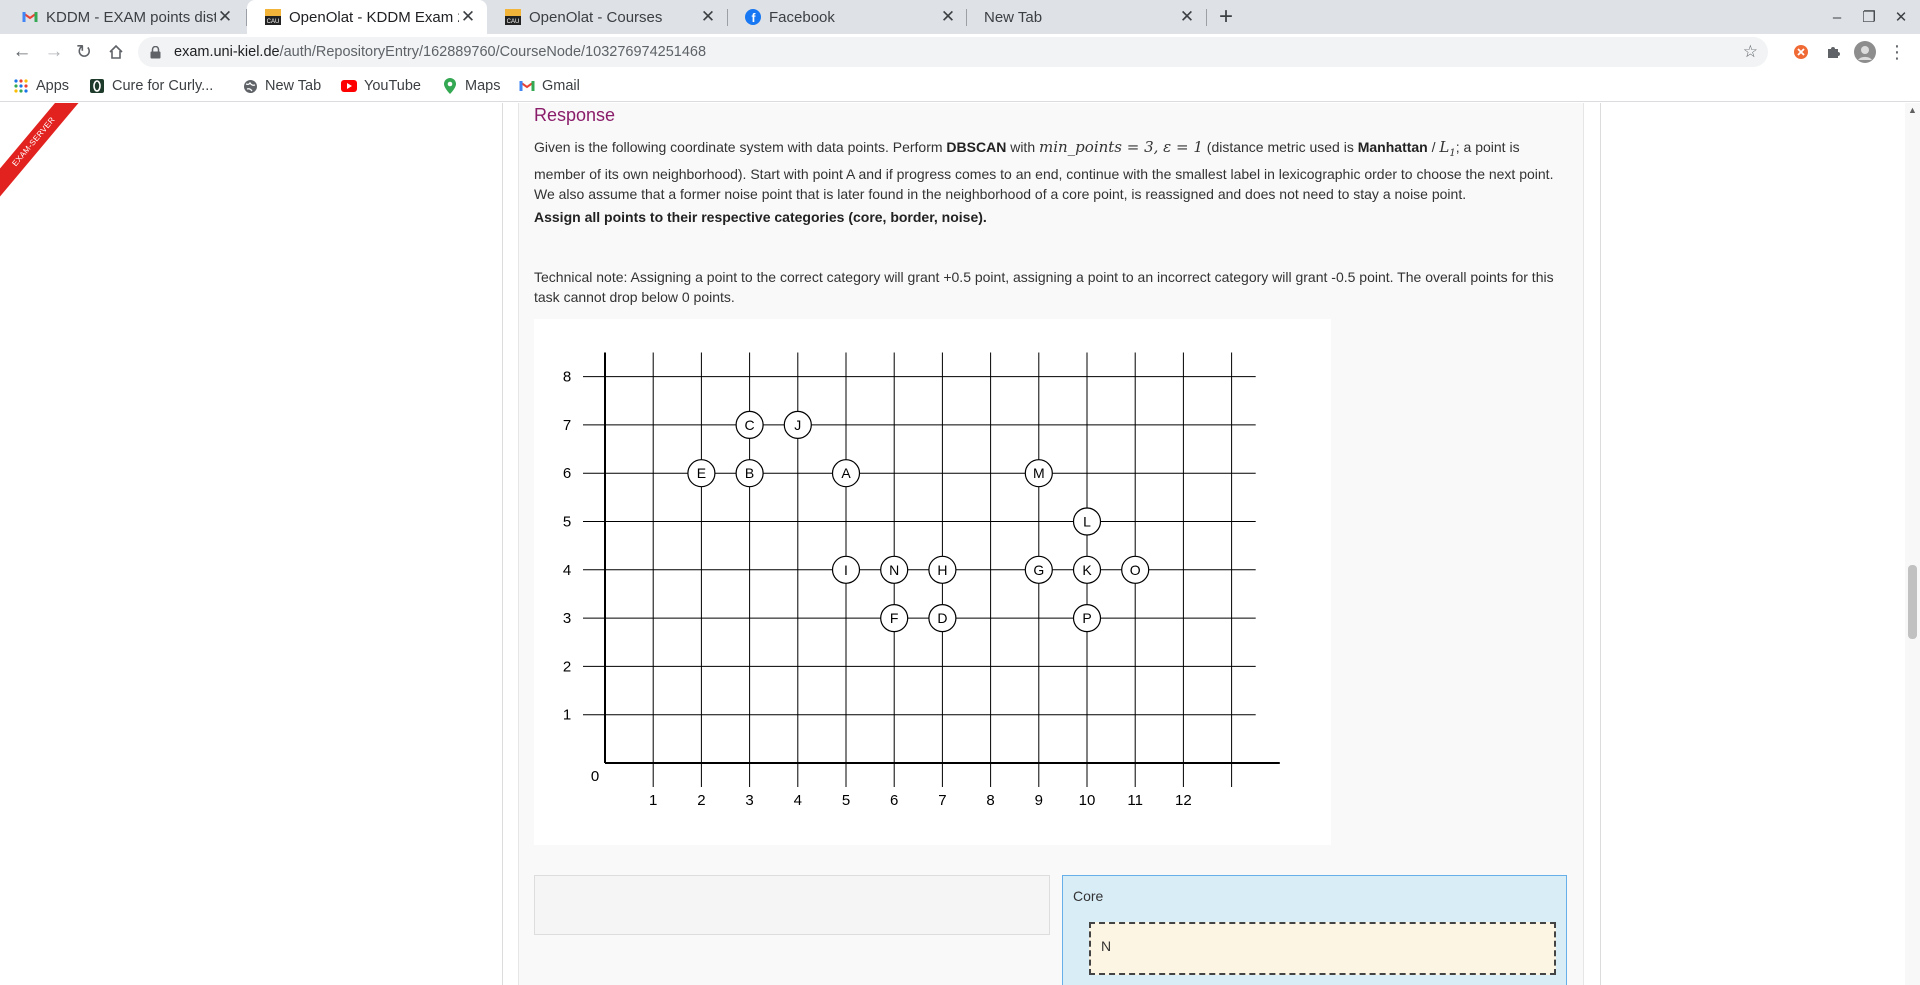 This screenshot has width=1920, height=985. Describe the element at coordinates (1897, 52) in the screenshot. I see `menu-kebab-icon: ⋮` at that location.